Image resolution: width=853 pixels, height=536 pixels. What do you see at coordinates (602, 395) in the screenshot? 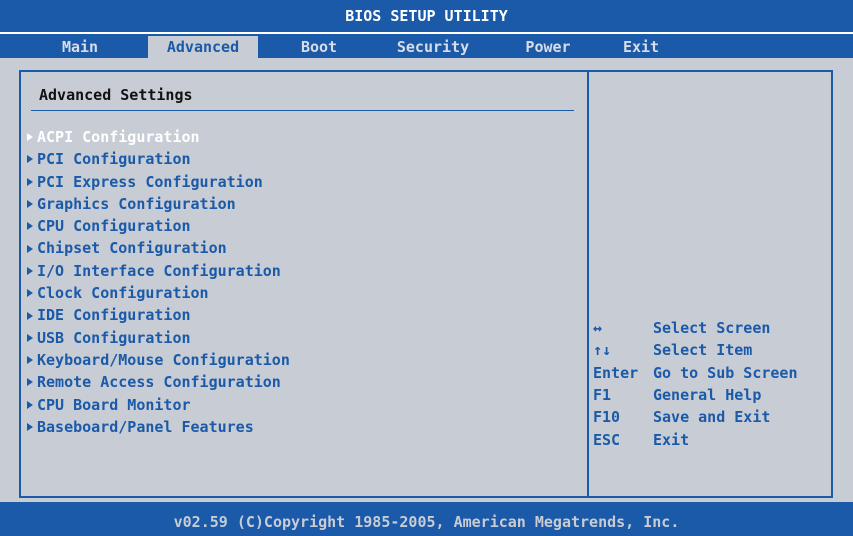
I see `help-key: F1` at bounding box center [602, 395].